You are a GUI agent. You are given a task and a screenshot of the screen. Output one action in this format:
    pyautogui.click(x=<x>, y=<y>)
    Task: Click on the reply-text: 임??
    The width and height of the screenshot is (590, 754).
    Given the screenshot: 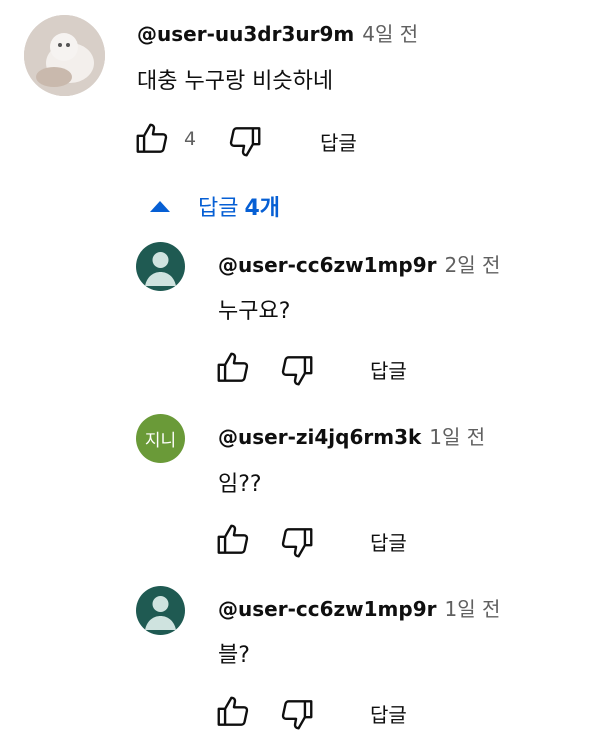 What is the action you would take?
    pyautogui.click(x=240, y=484)
    